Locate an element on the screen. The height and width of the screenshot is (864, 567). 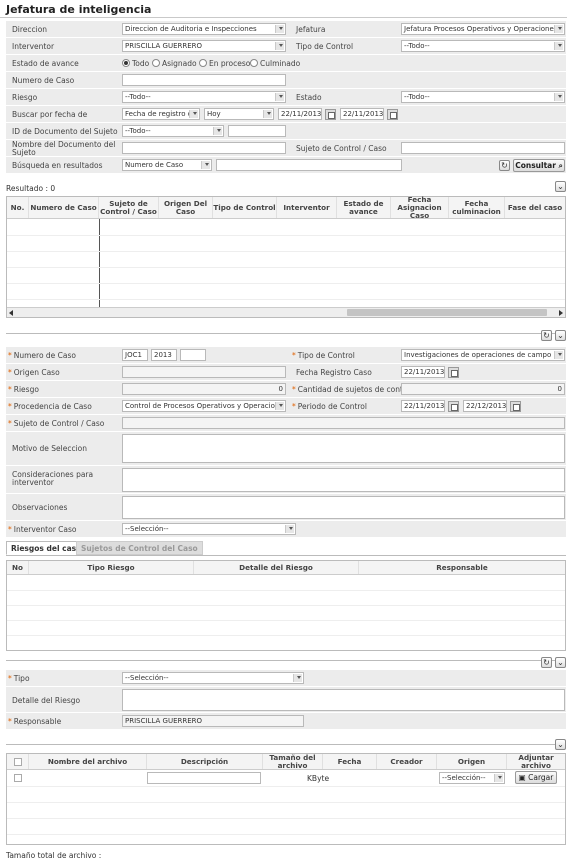
origen-select: --Selección-- is located at coordinates (472, 778).